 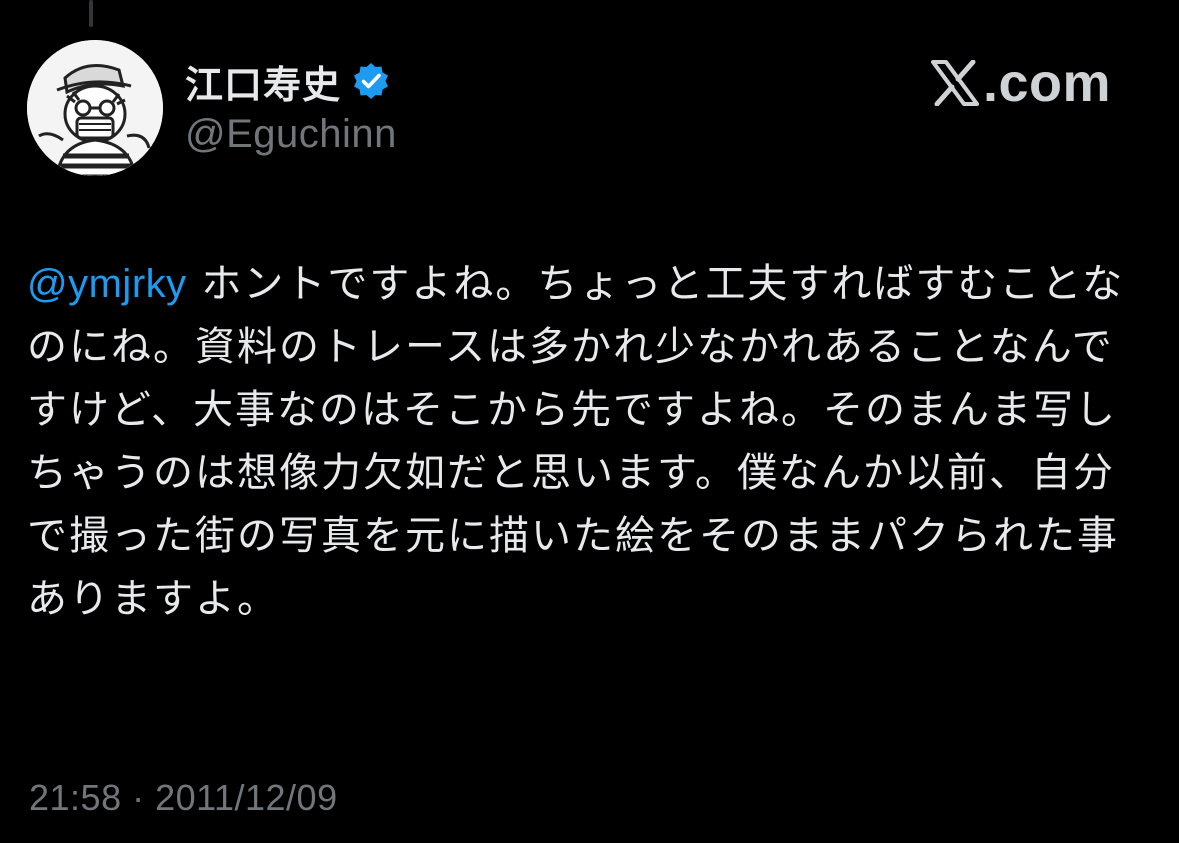 I want to click on thread-connector-line, so click(x=91, y=13).